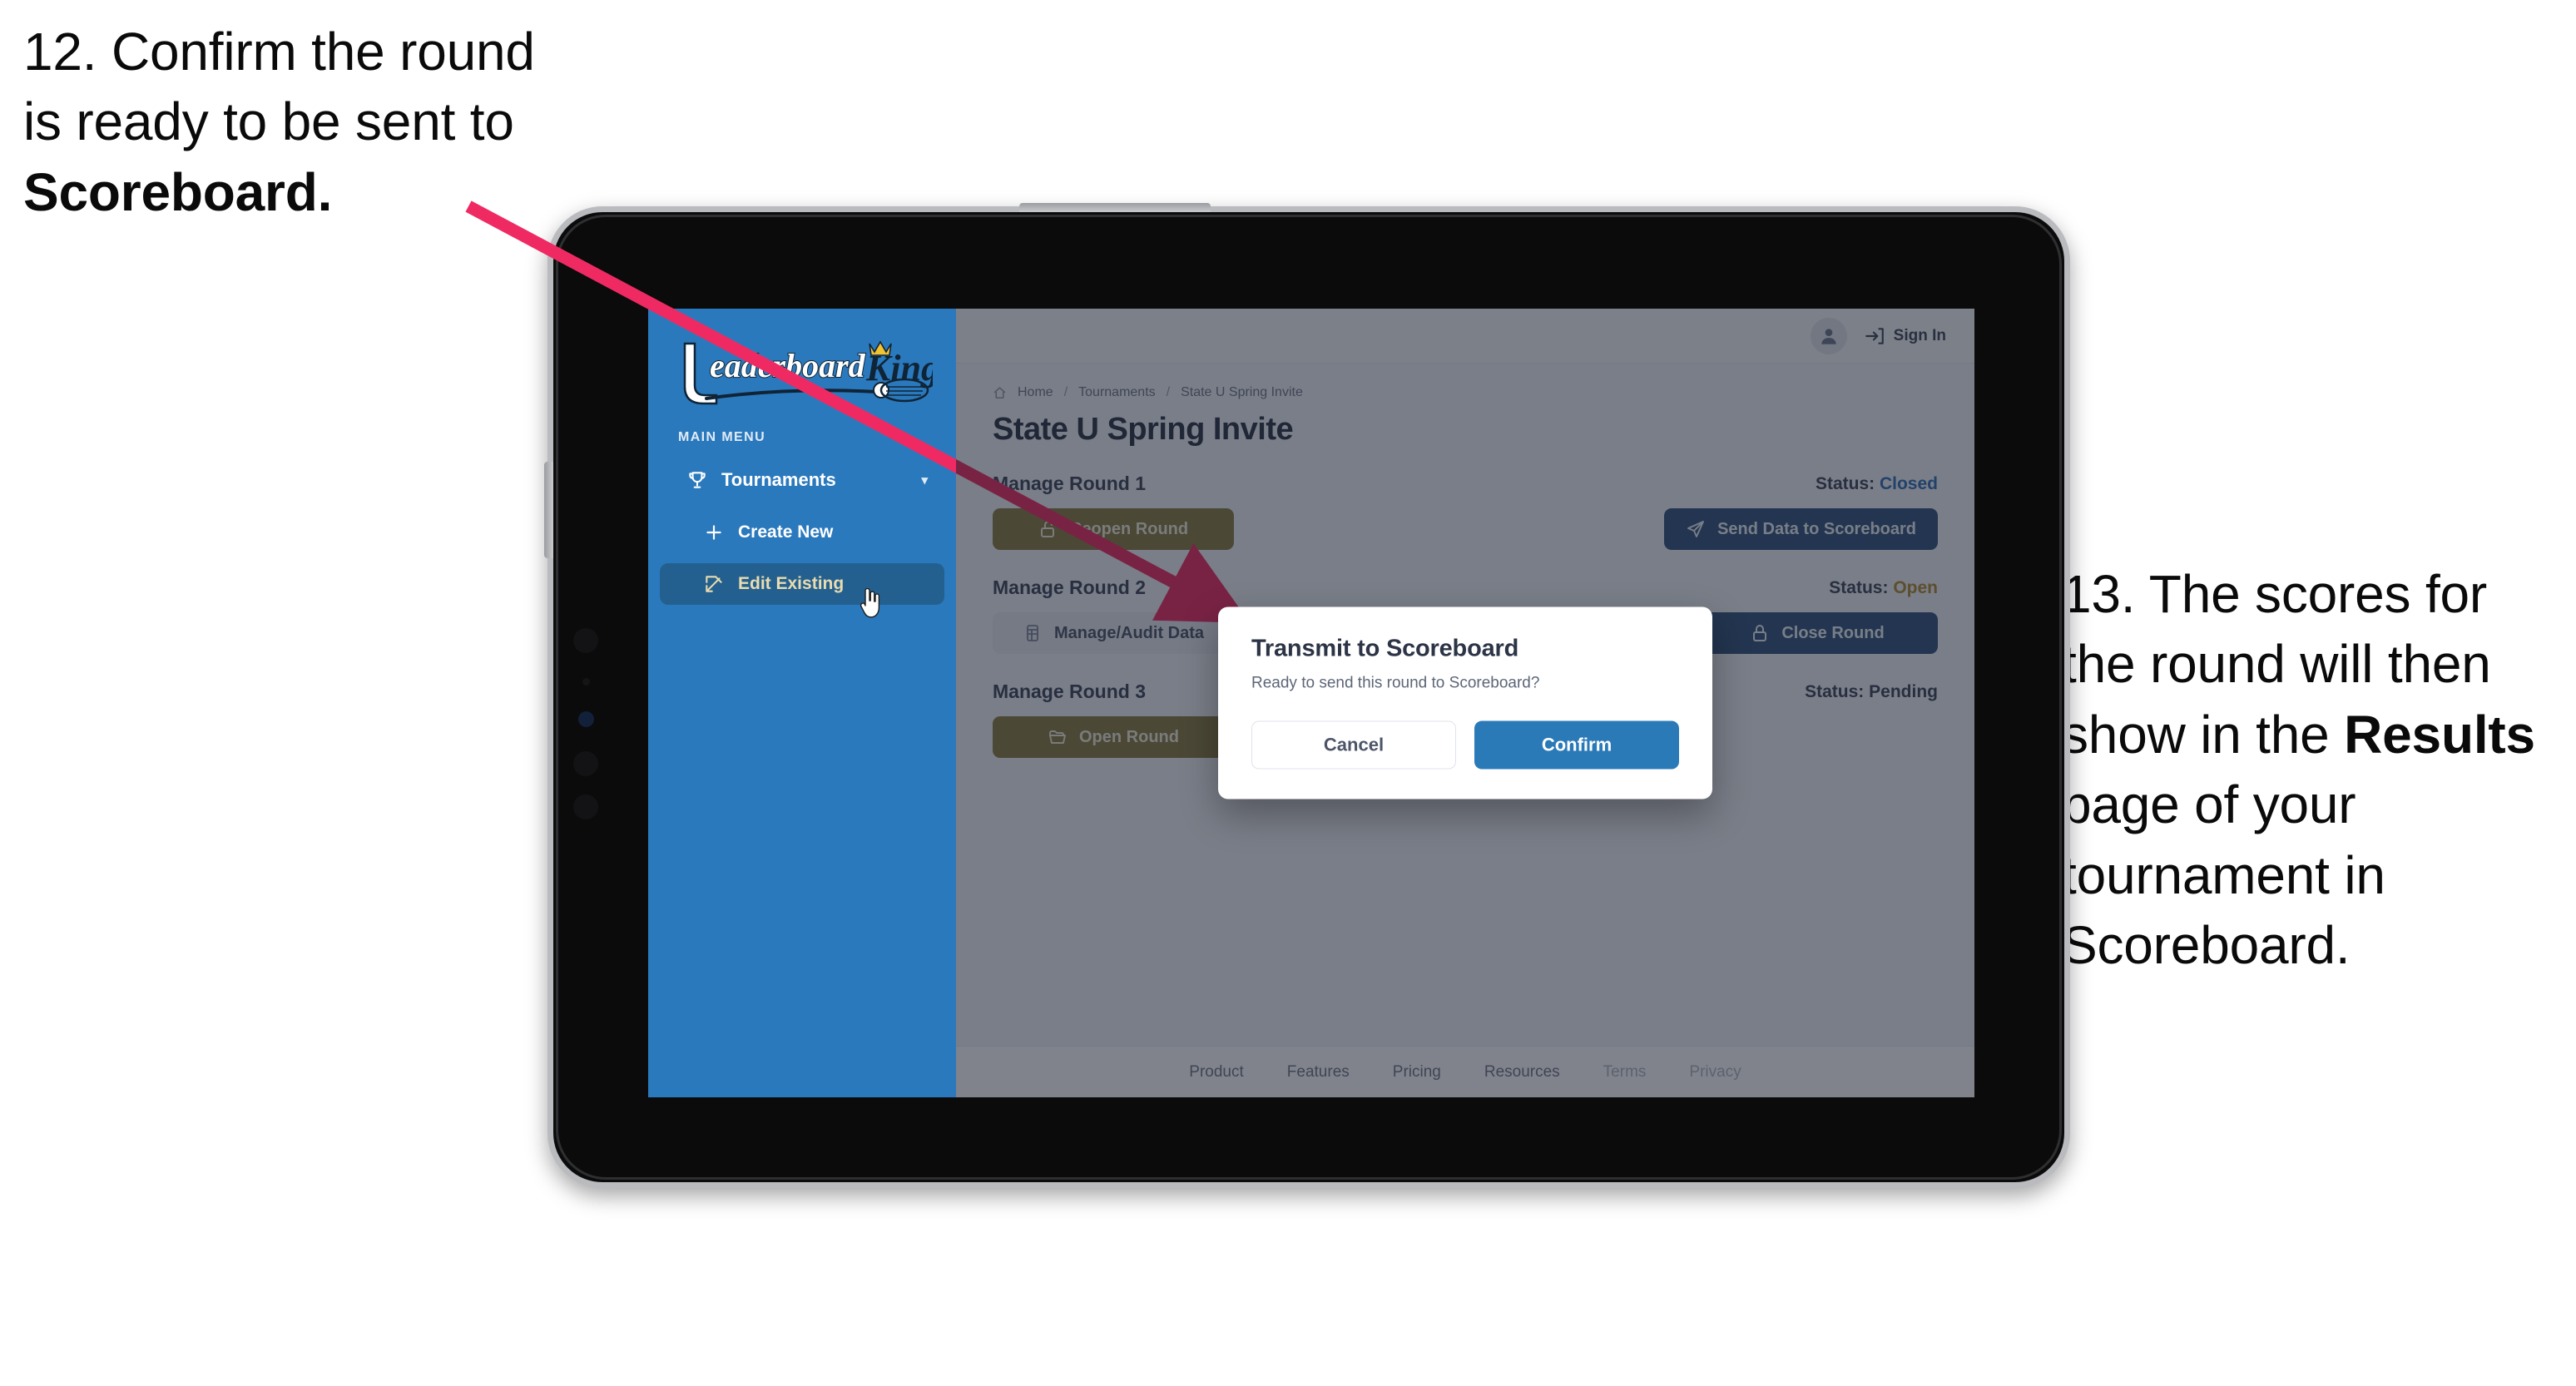 The height and width of the screenshot is (1386, 2576). What do you see at coordinates (1385, 648) in the screenshot?
I see `dialog-title: Transmit to Scoreboard` at bounding box center [1385, 648].